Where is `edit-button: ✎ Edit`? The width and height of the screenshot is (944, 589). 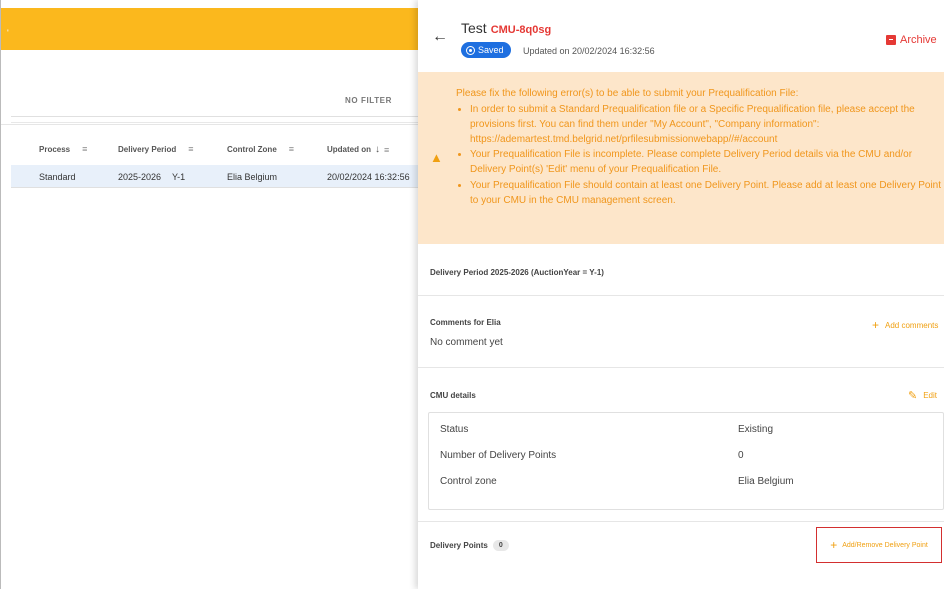
edit-button: ✎ Edit is located at coordinates (922, 395).